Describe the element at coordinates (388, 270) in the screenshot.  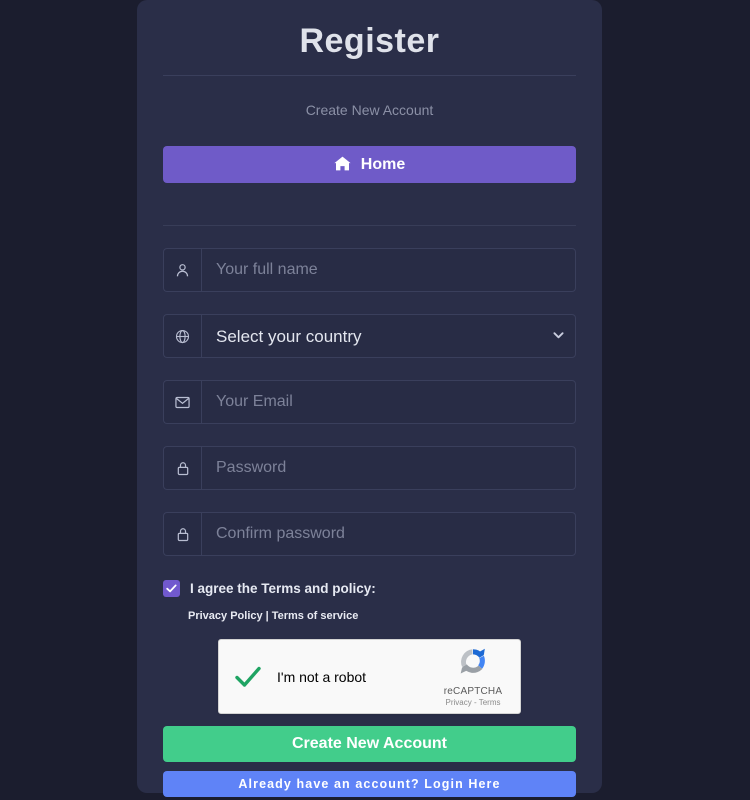
I see `full-name-input` at that location.